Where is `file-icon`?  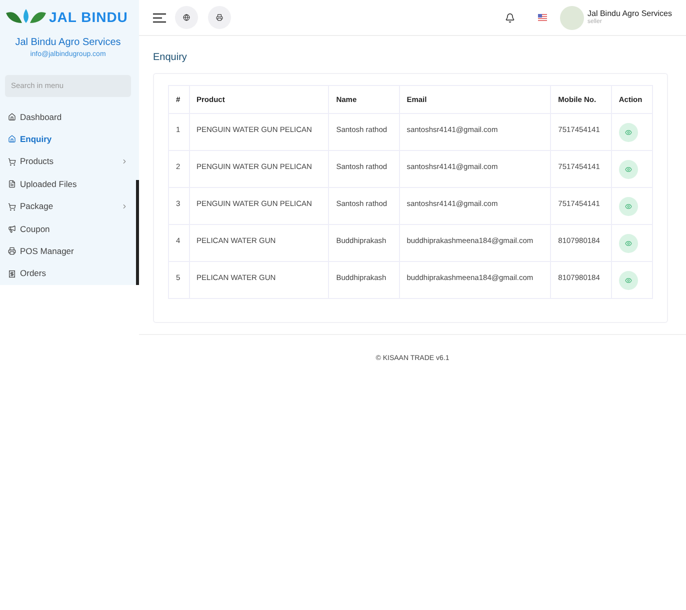 file-icon is located at coordinates (12, 184).